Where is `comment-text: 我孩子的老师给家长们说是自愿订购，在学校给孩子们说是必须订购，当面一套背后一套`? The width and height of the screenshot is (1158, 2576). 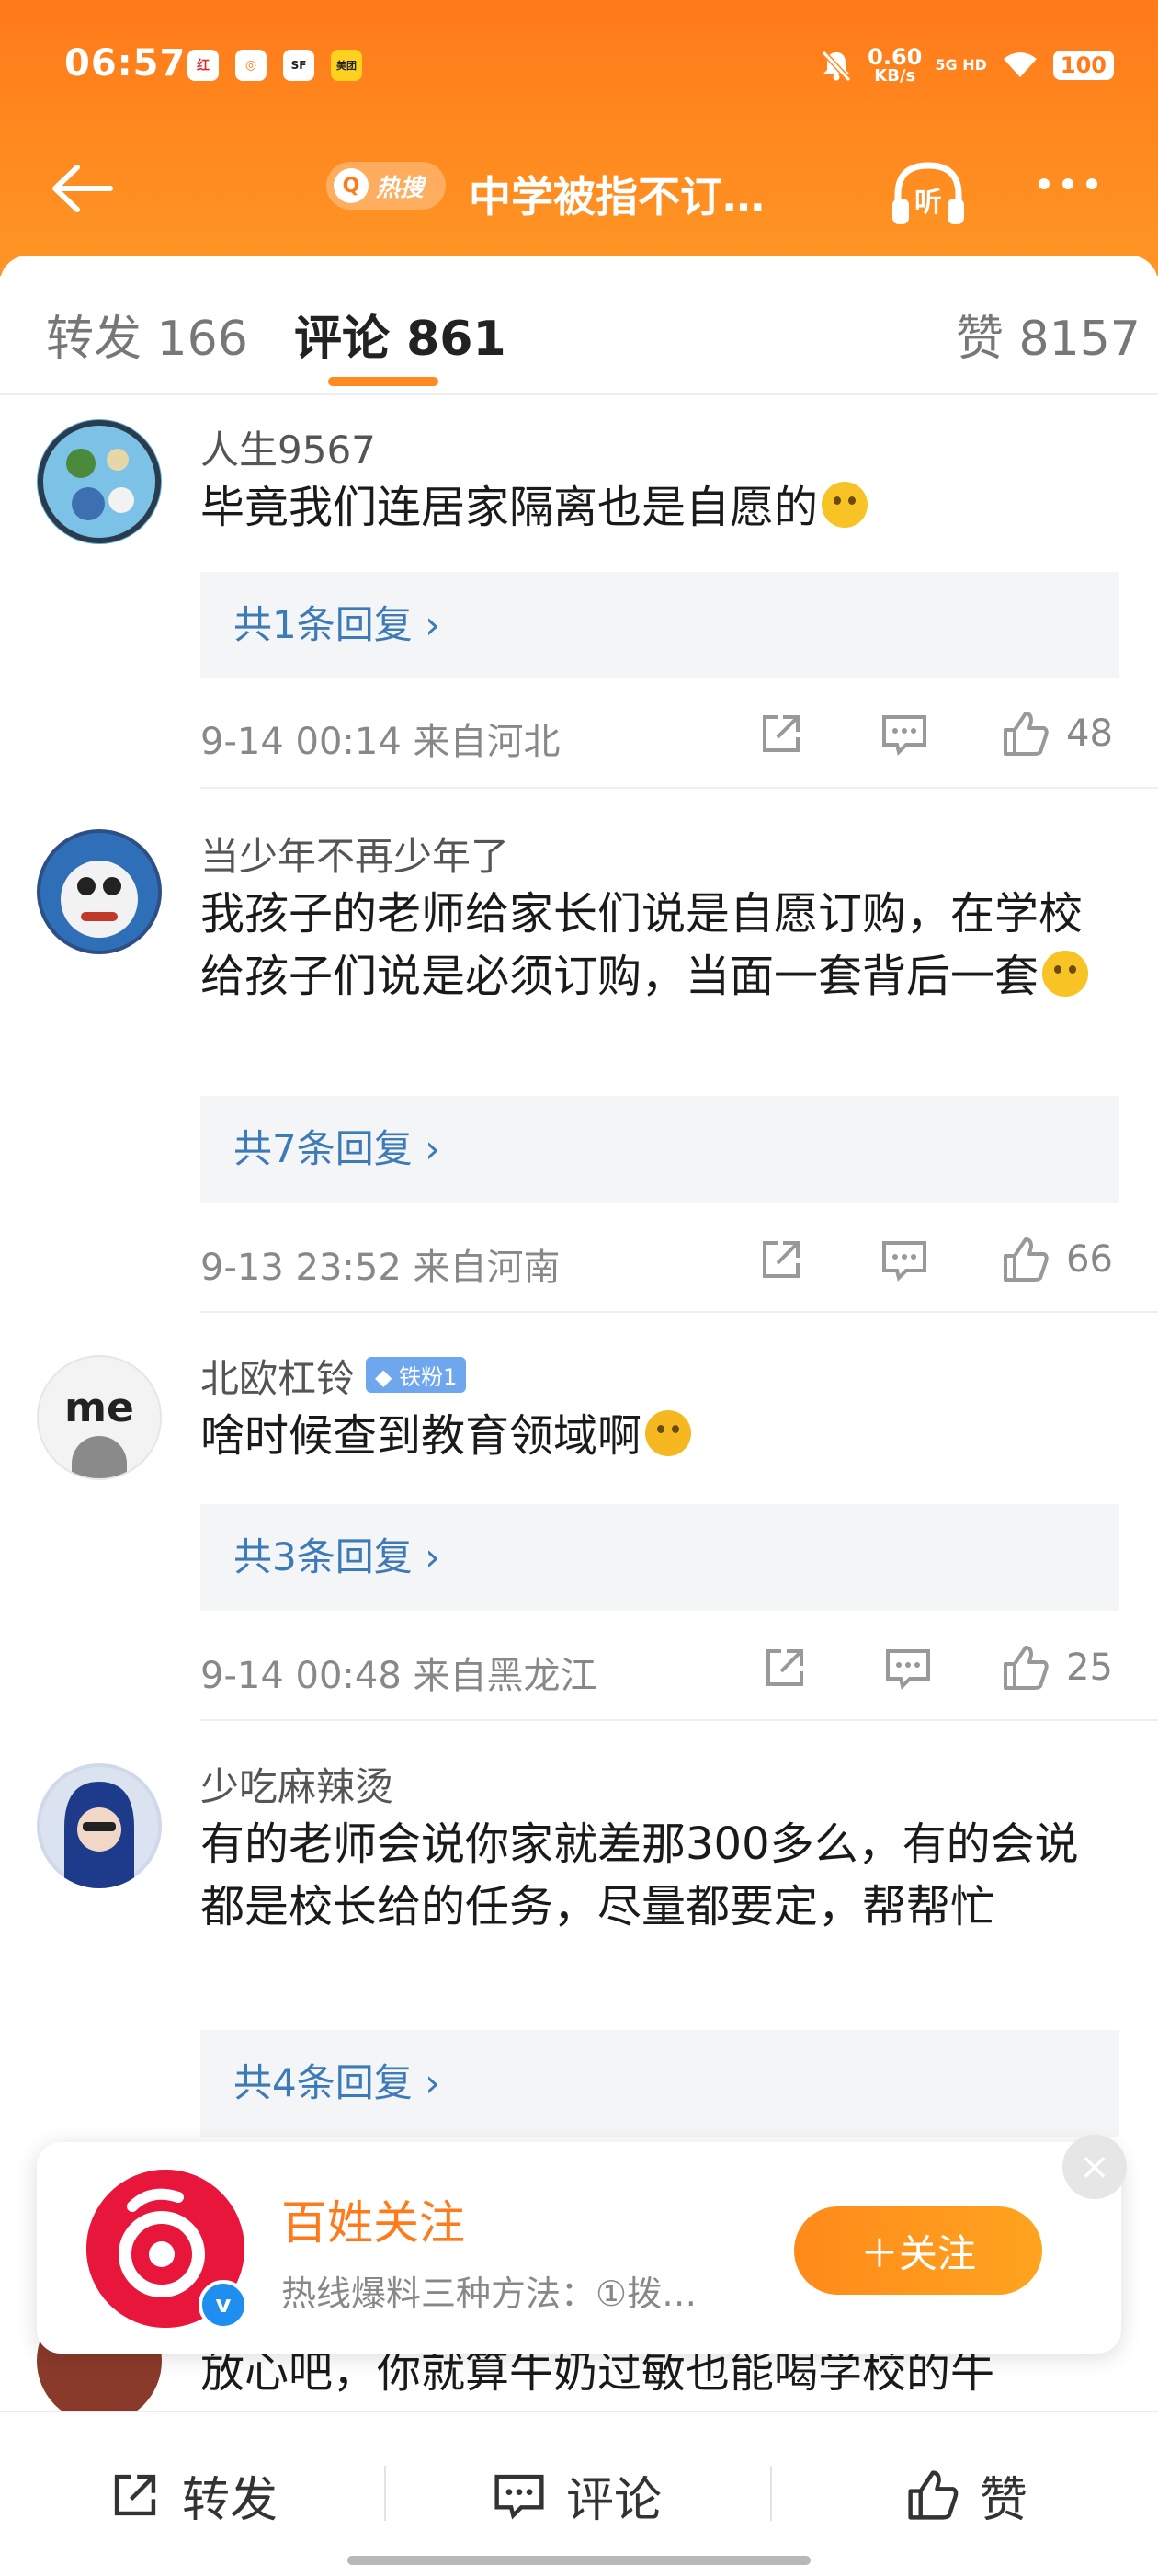 comment-text: 我孩子的老师给家长们说是自愿订购，在学校给孩子们说是必须订购，当面一套背后一套 is located at coordinates (659, 945).